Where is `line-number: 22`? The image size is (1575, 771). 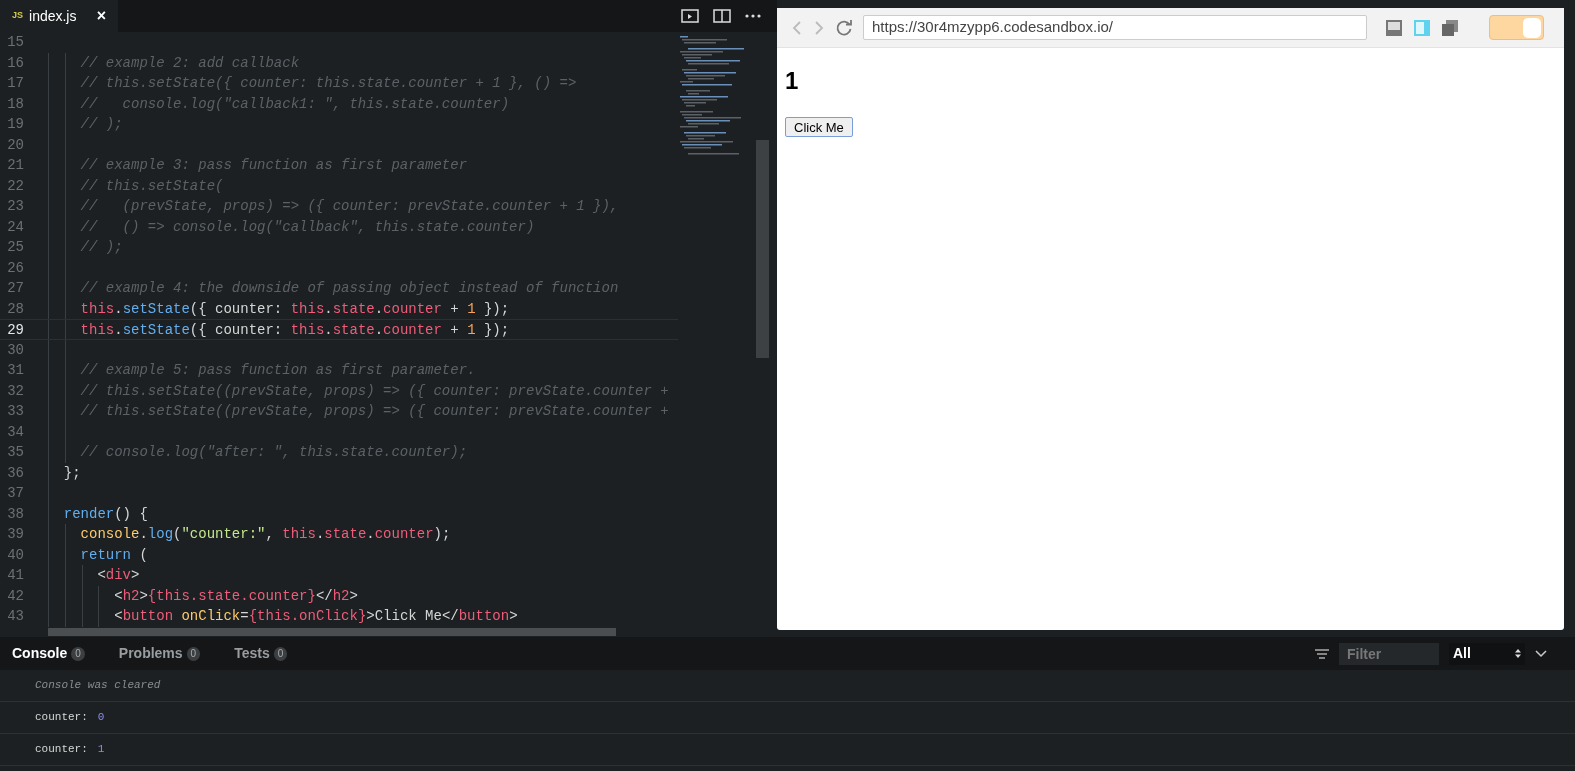
line-number: 22 is located at coordinates (15, 186).